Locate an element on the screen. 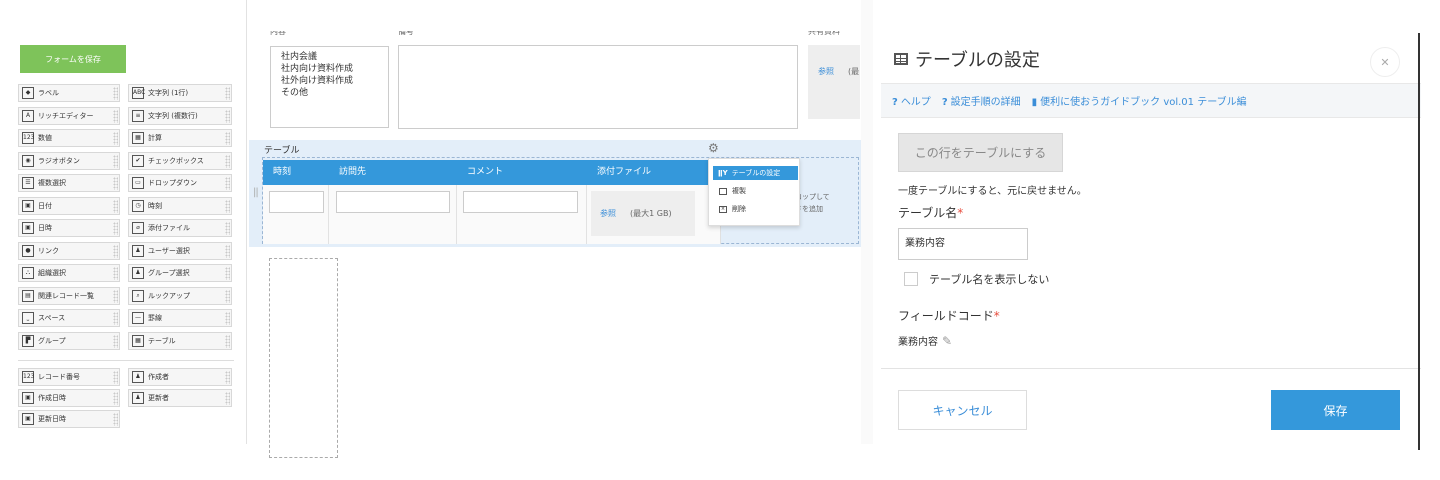 This screenshot has width=1440, height=480. list-item: 社外向け資料作成 is located at coordinates (329, 81).